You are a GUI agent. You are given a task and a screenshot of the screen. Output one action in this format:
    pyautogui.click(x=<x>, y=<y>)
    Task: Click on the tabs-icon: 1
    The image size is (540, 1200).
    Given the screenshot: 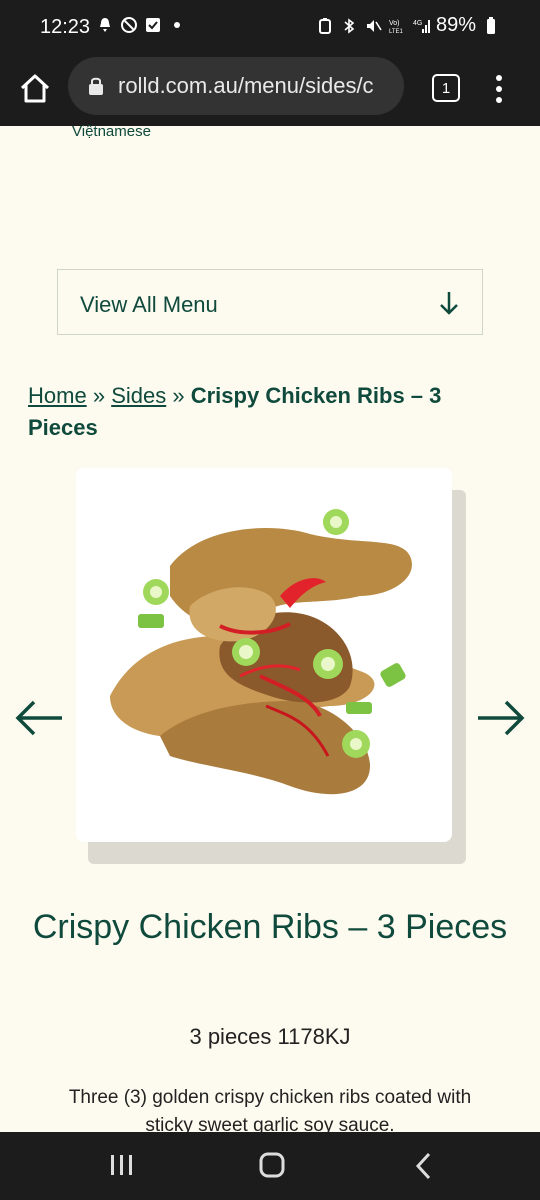 What is the action you would take?
    pyautogui.click(x=446, y=88)
    